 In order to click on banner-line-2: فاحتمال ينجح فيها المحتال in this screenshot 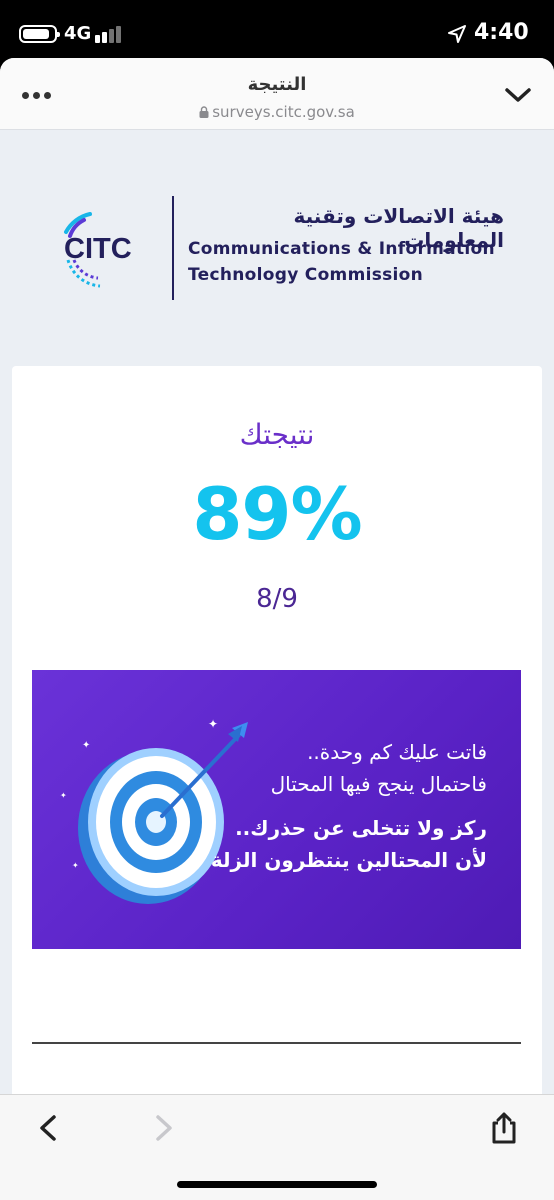, I will do `click(378, 784)`.